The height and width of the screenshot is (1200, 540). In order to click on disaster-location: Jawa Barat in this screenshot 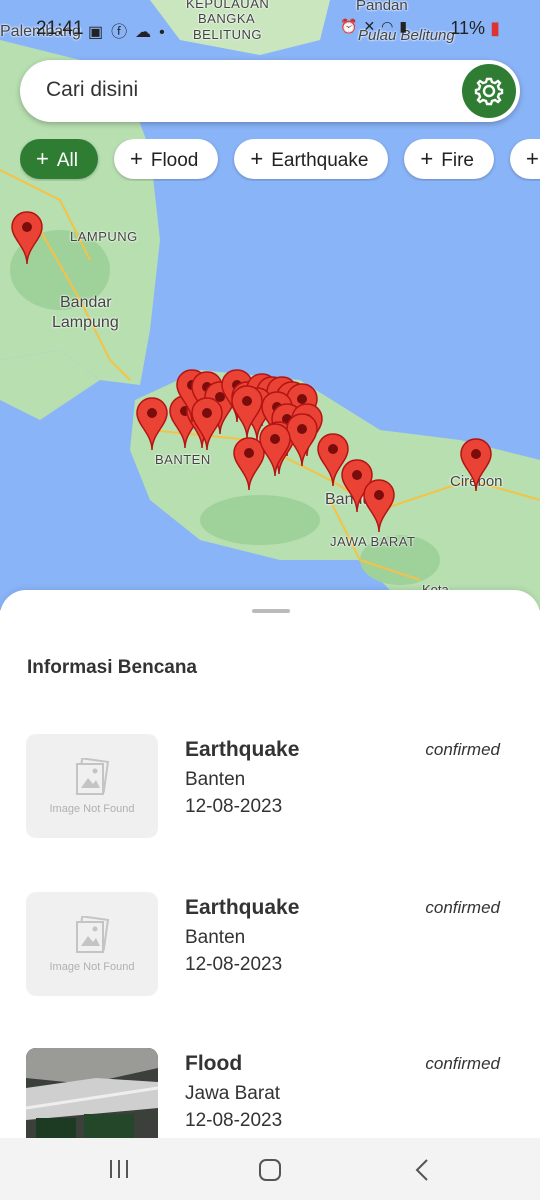, I will do `click(233, 1093)`.